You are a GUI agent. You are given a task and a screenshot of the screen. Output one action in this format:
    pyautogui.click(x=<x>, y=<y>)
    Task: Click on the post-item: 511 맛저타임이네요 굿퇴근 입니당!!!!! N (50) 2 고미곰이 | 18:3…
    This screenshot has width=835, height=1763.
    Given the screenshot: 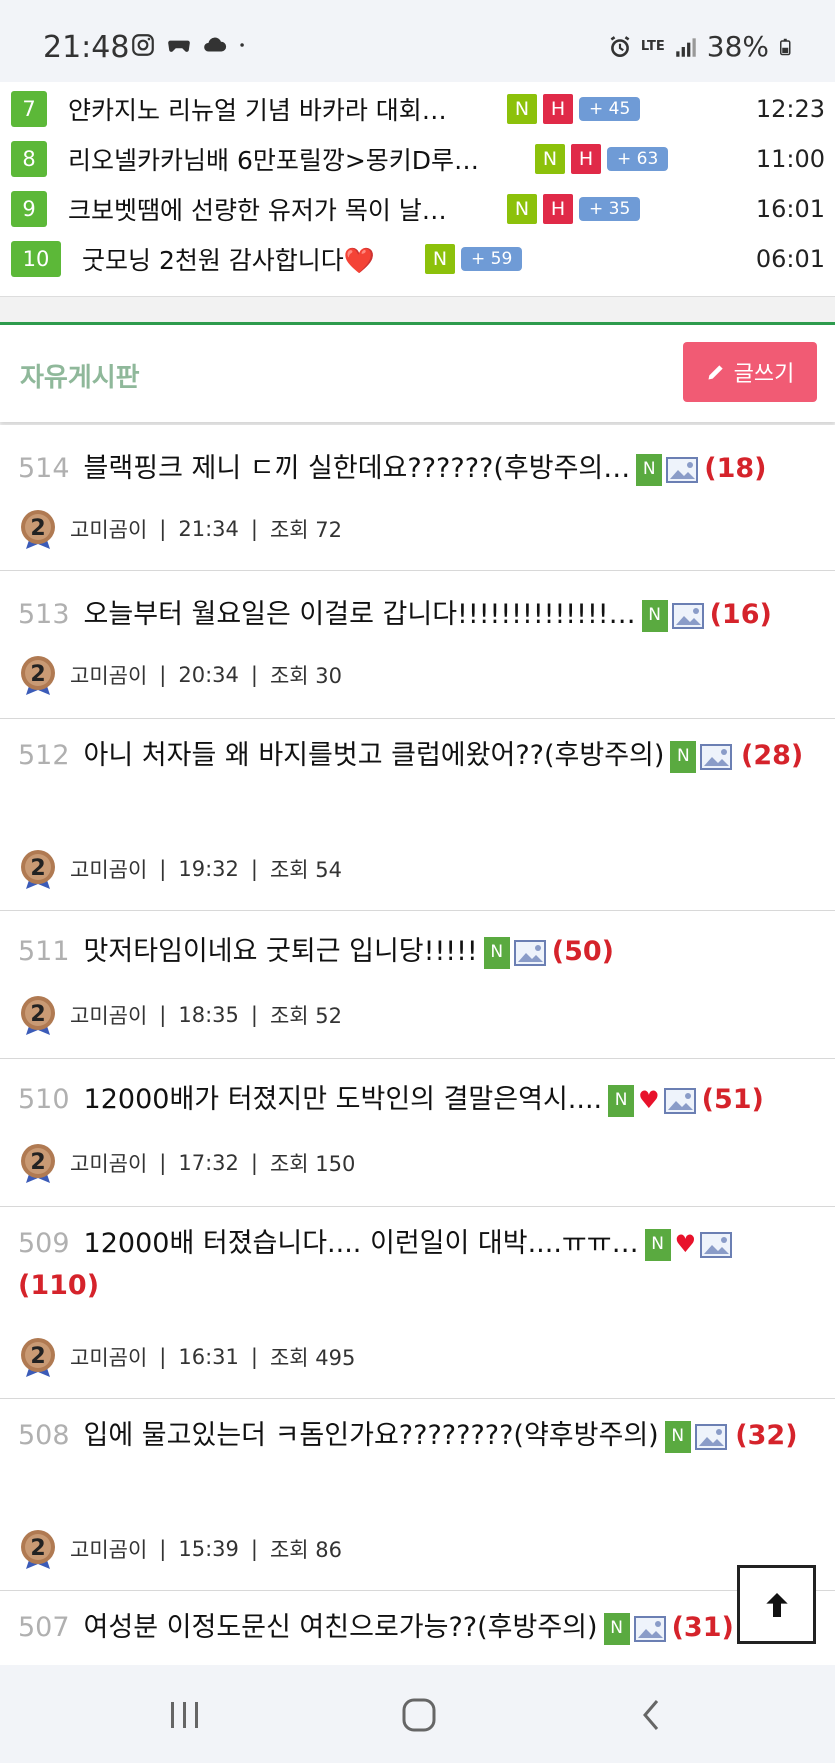 What is the action you would take?
    pyautogui.click(x=417, y=985)
    